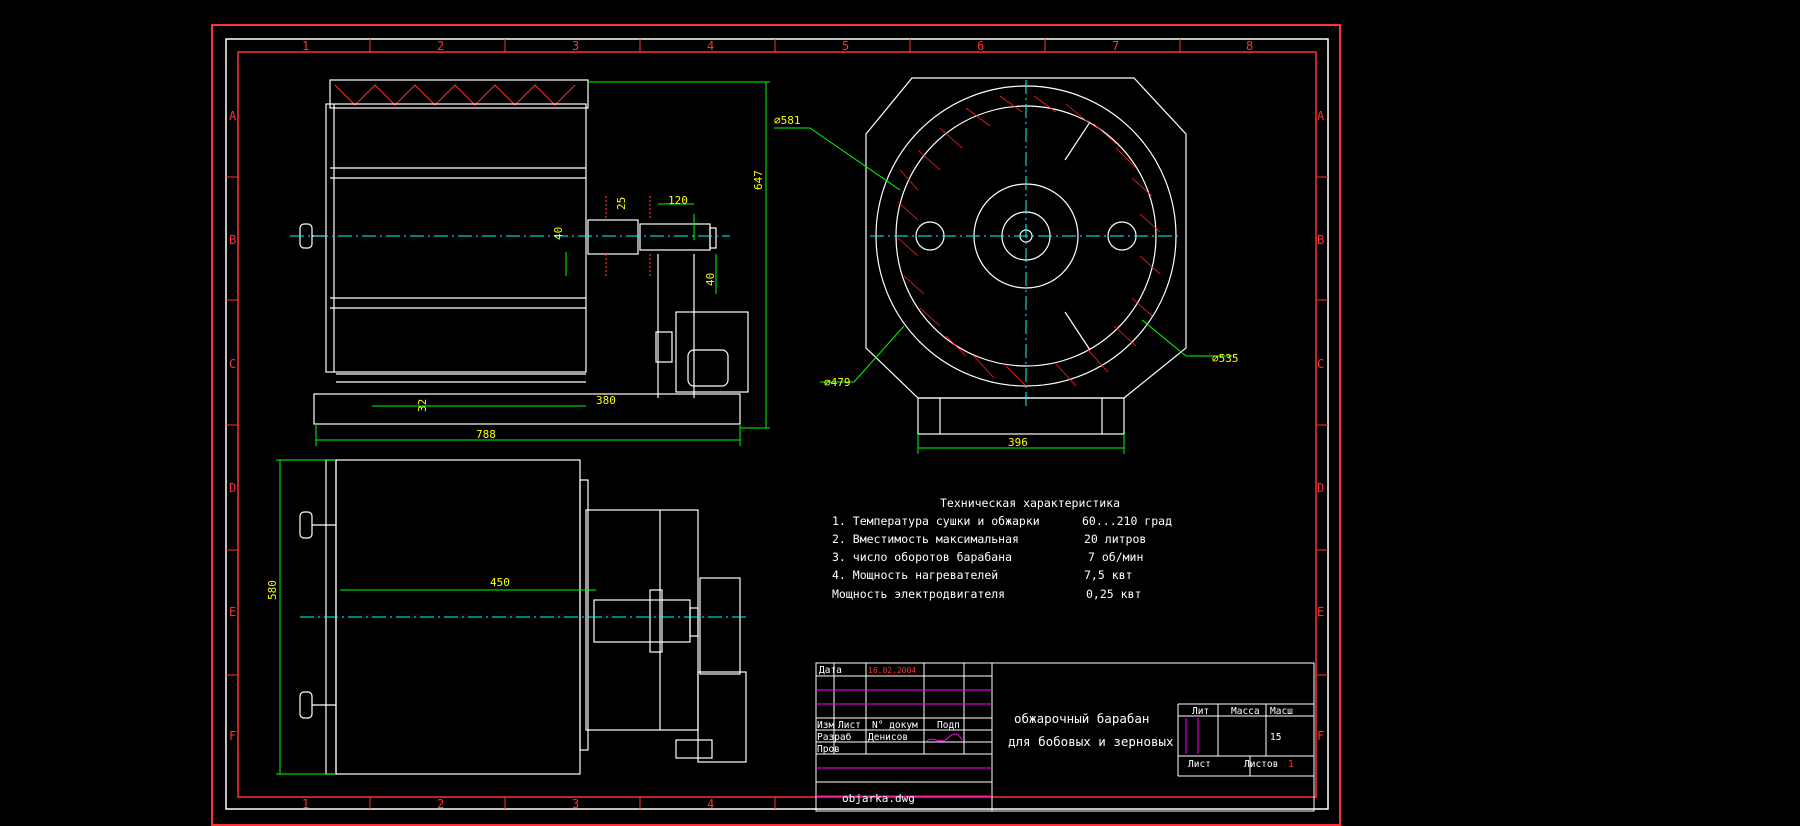 The height and width of the screenshot is (826, 1800). What do you see at coordinates (1127, 521) in the screenshot?
I see `spec-value: 60...210 град` at bounding box center [1127, 521].